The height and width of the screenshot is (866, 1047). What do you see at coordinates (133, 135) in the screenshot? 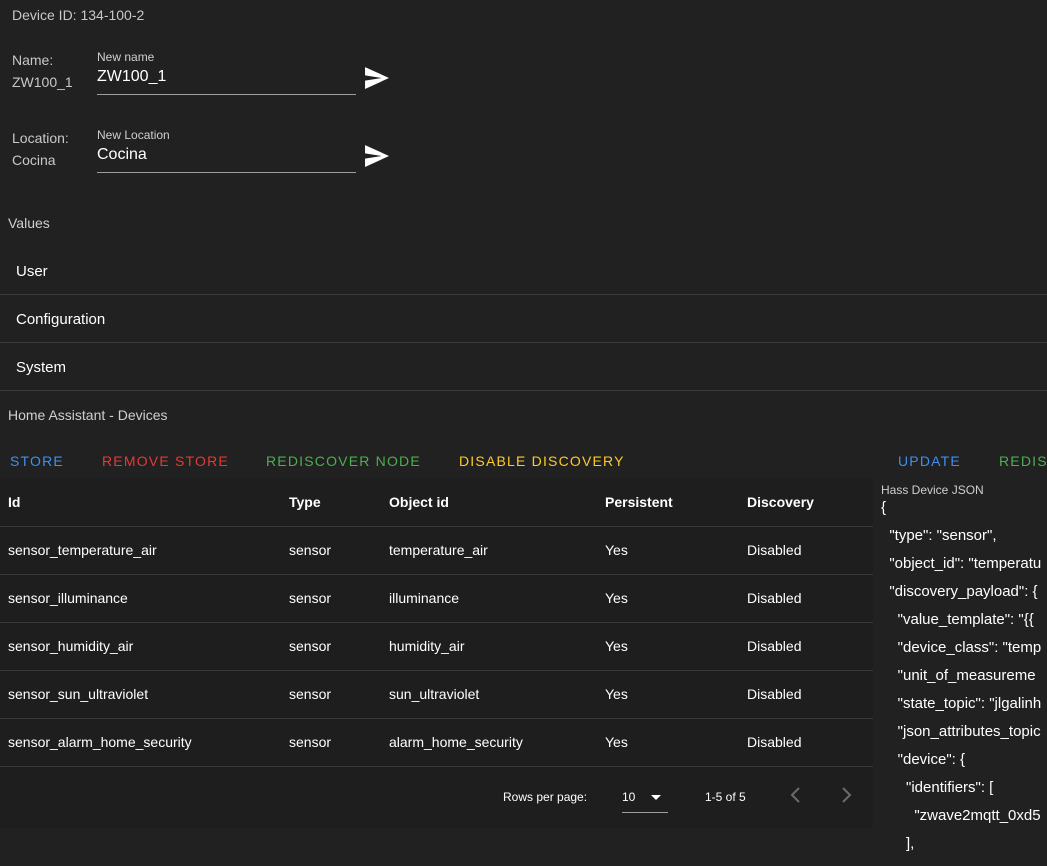
I see `new-location-label: New Location` at bounding box center [133, 135].